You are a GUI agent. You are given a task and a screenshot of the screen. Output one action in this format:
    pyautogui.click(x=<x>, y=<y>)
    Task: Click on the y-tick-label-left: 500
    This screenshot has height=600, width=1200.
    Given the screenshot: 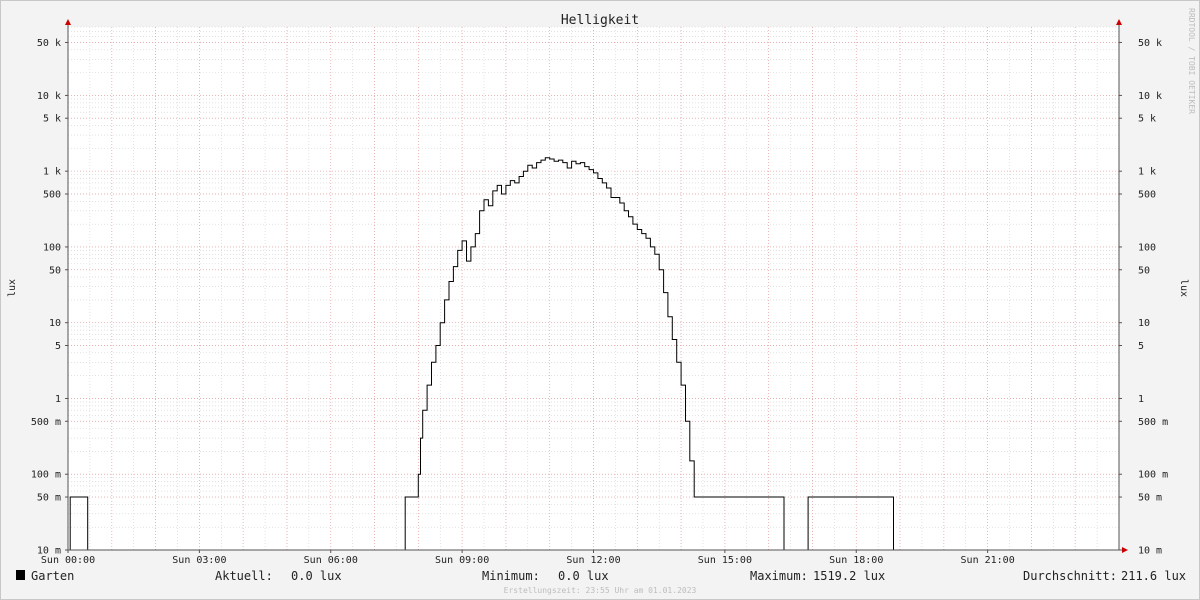 What is the action you would take?
    pyautogui.click(x=52, y=194)
    